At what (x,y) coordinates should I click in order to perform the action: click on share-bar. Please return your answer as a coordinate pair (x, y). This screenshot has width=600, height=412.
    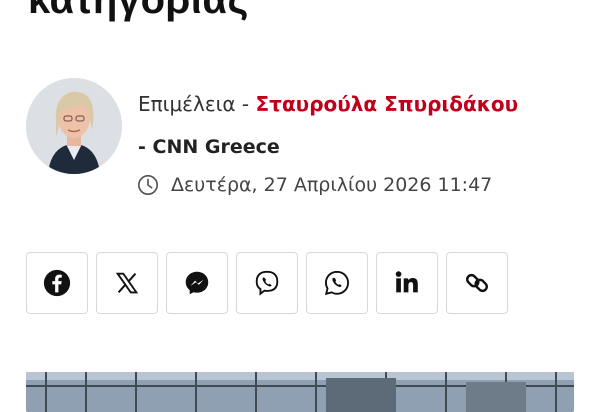
    Looking at the image, I should click on (267, 283).